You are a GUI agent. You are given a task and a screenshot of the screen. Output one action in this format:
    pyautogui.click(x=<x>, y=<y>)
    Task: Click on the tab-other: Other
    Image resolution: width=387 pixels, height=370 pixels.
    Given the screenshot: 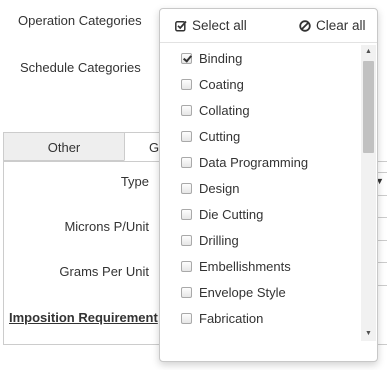 What is the action you would take?
    pyautogui.click(x=64, y=146)
    